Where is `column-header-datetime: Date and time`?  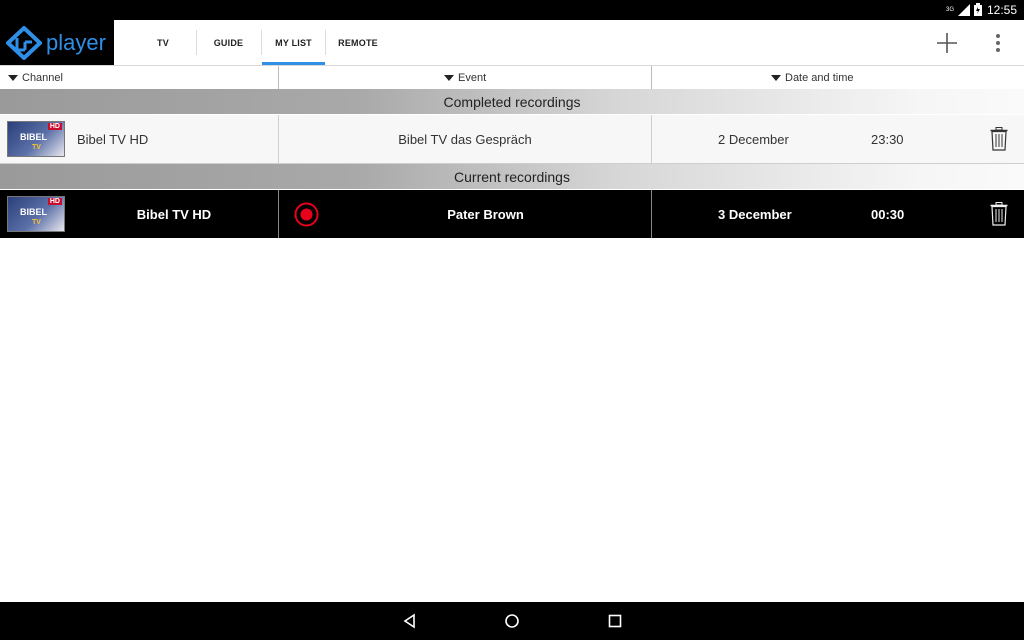
column-header-datetime: Date and time is located at coordinates (812, 77).